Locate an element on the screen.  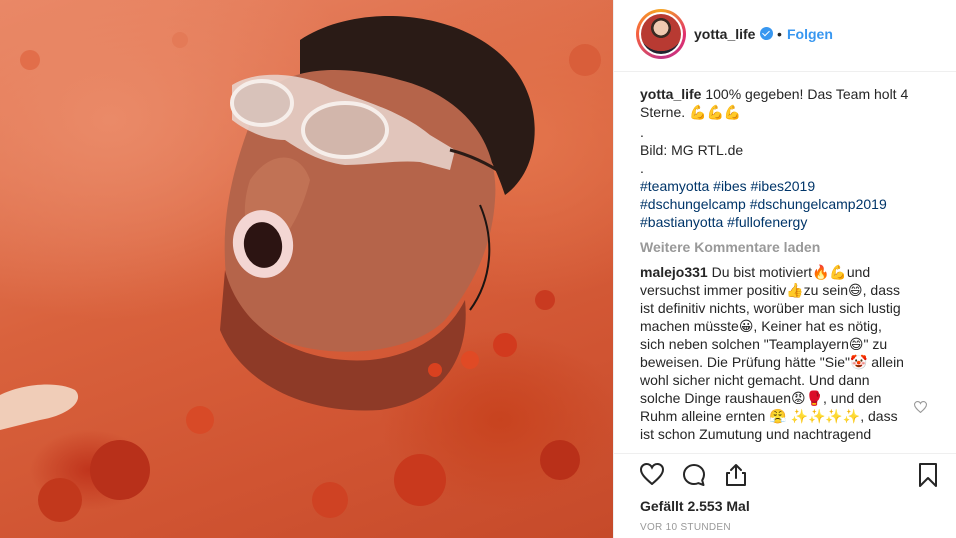
load-more-comments-link: Weitere Kommentare laden is located at coordinates (730, 247).